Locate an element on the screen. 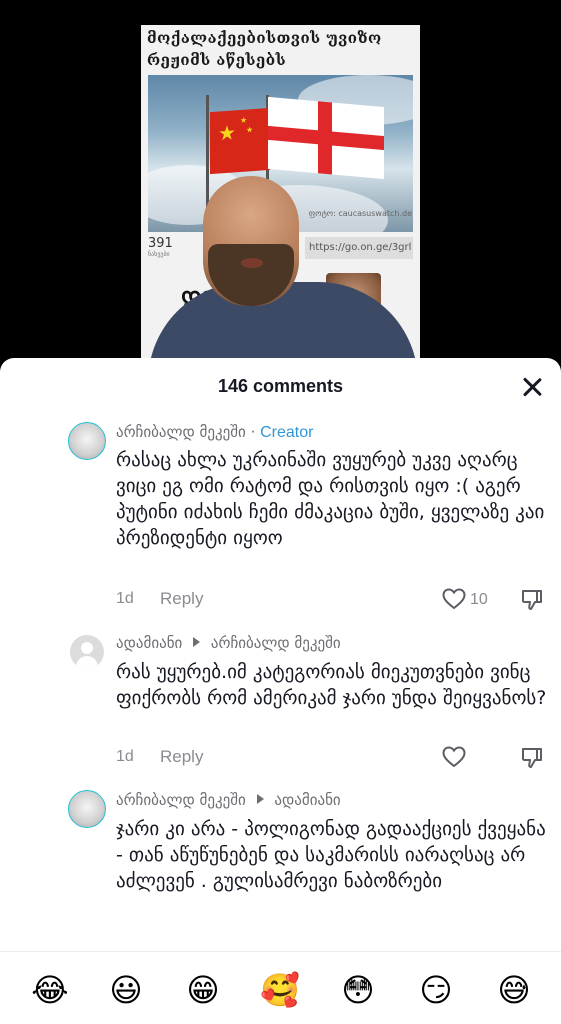 This screenshot has height=1024, width=561. emoji-bar: 😂 😃 😁 🥰 😳 😏 😅 is located at coordinates (280, 987).